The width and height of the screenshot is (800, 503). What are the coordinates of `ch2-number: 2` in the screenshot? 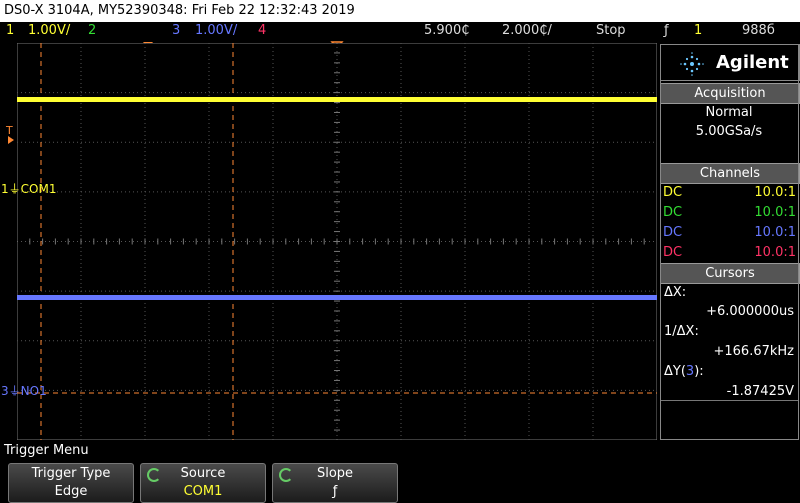 It's located at (92, 31).